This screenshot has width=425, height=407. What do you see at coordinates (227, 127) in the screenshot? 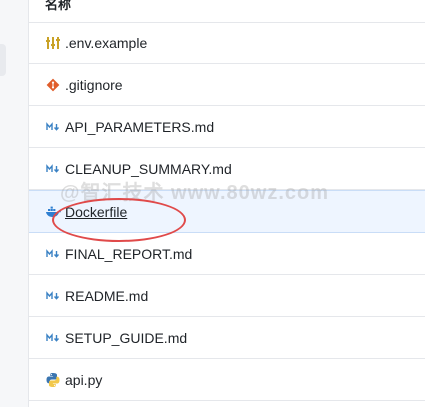
I see `file-row: API_PARAMETERS.md` at bounding box center [227, 127].